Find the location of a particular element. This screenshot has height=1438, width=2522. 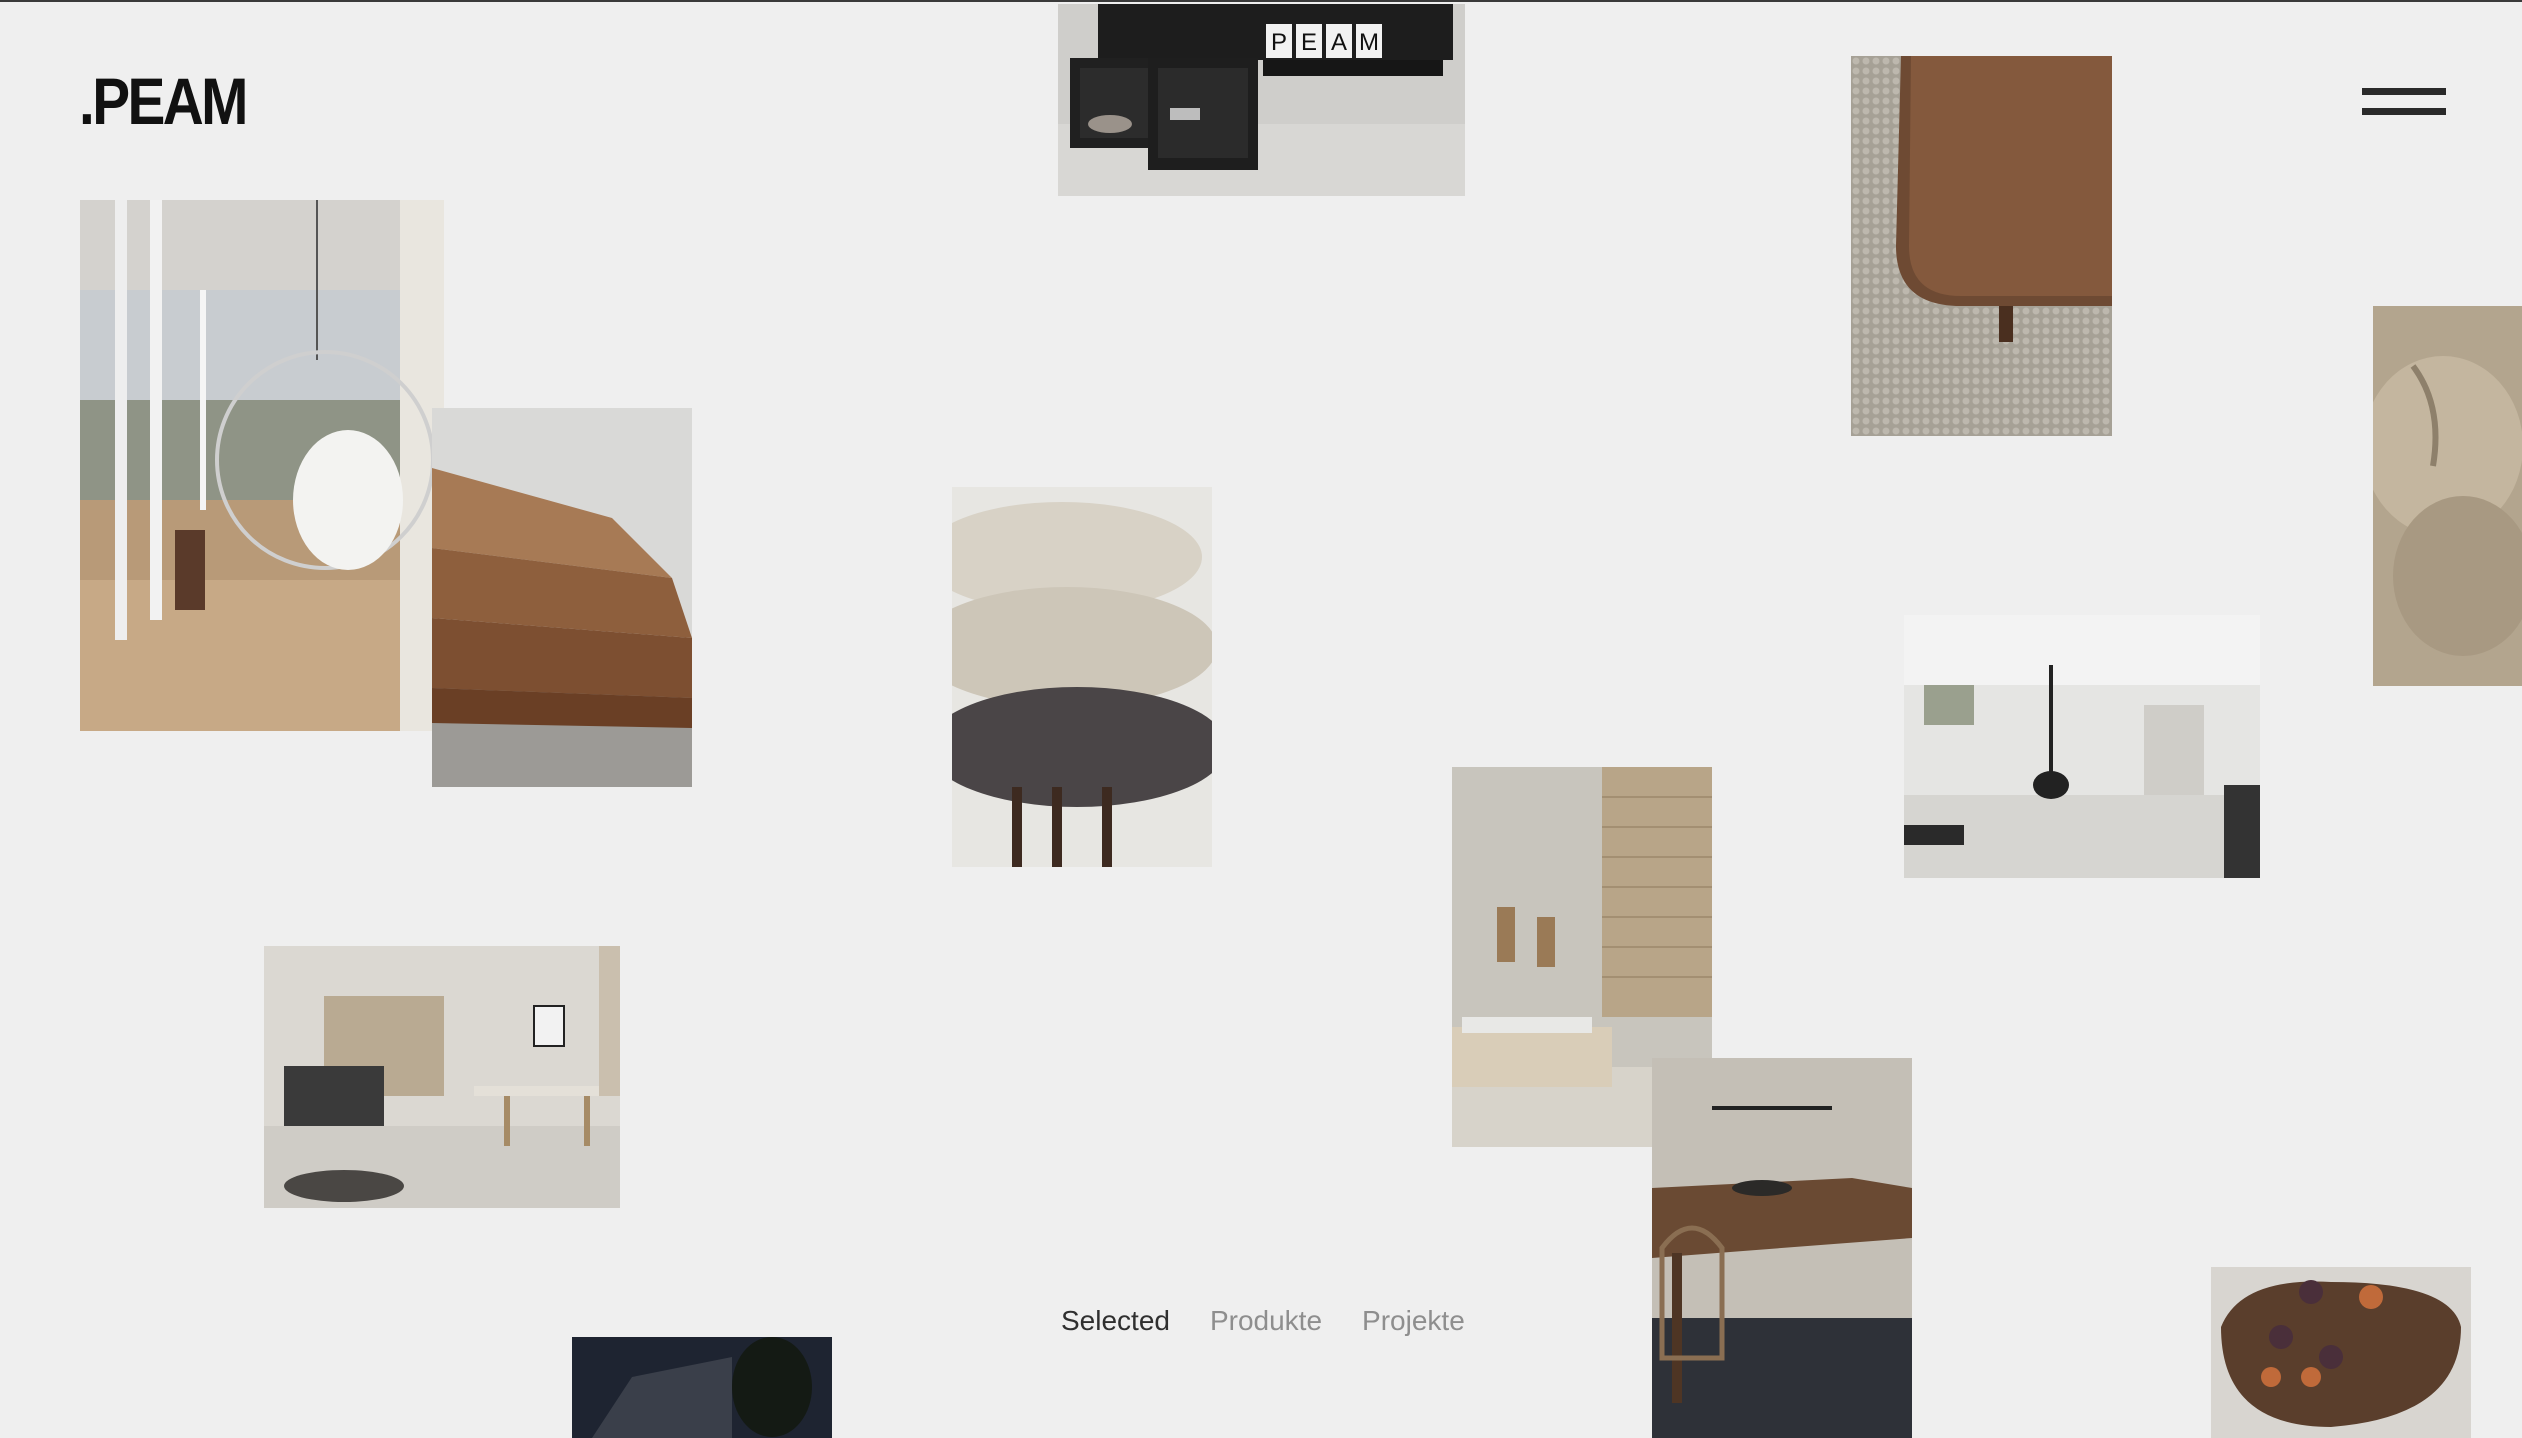

fur-closeup-image is located at coordinates (2447, 496).